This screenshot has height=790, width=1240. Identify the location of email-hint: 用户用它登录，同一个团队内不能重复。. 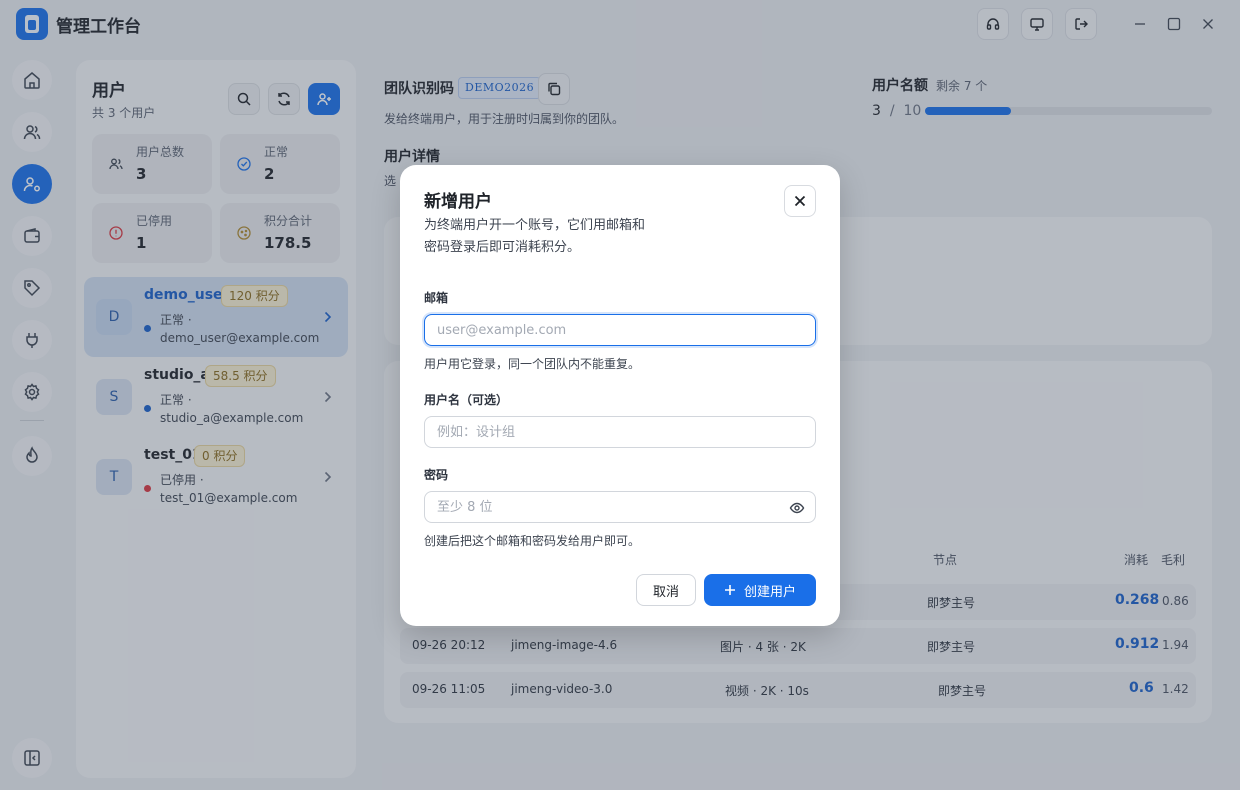
(532, 364).